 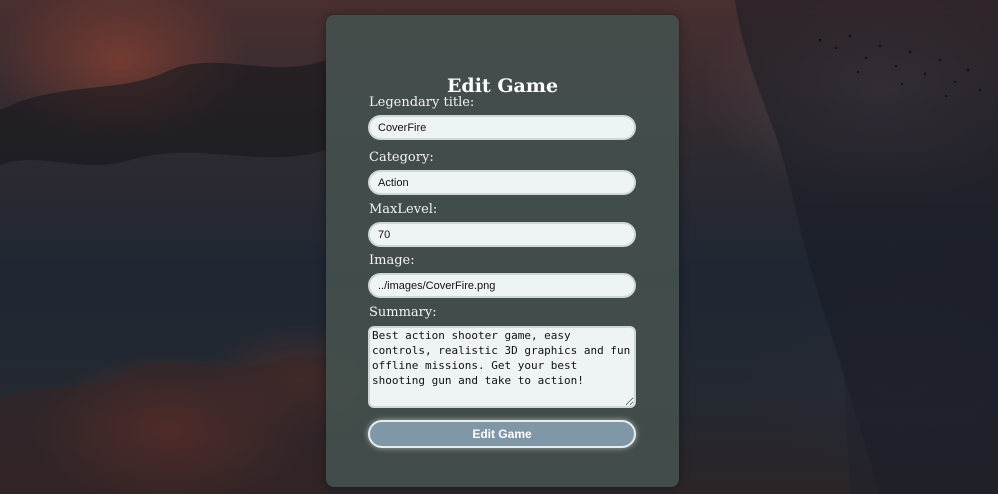 I want to click on category-input, so click(x=502, y=182).